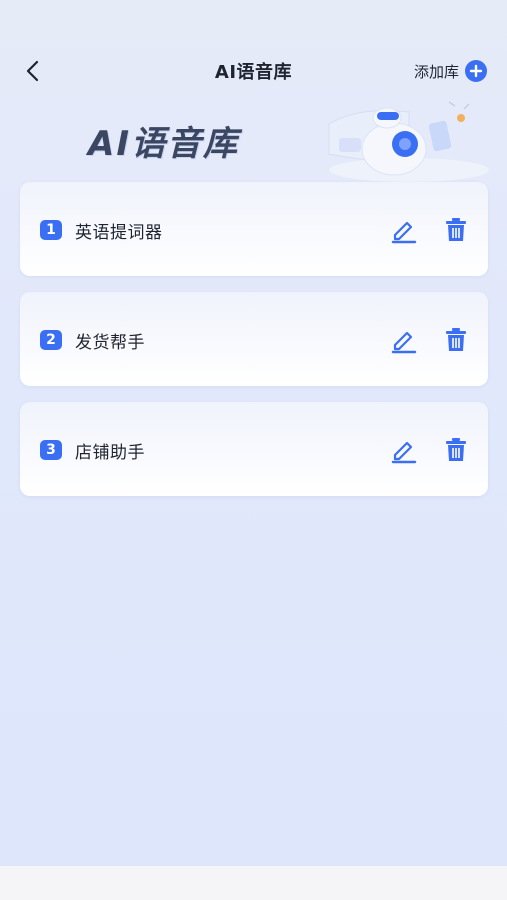 Image resolution: width=507 pixels, height=900 pixels. Describe the element at coordinates (119, 233) in the screenshot. I see `library-name: 英语提词器` at that location.